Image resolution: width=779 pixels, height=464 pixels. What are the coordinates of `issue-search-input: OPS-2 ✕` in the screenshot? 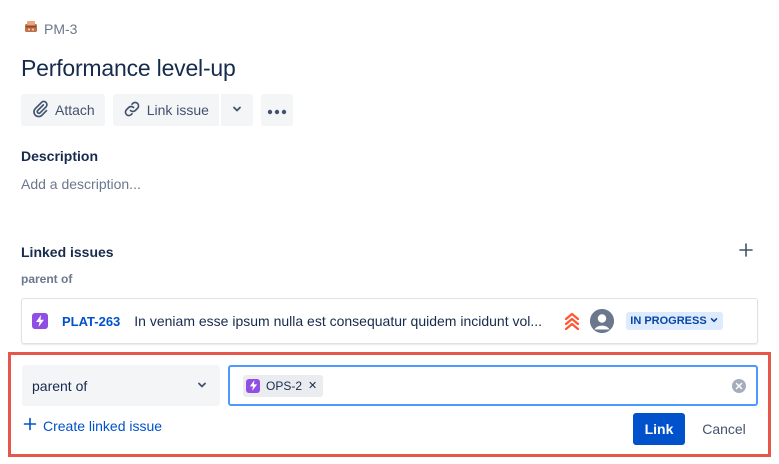 It's located at (493, 385).